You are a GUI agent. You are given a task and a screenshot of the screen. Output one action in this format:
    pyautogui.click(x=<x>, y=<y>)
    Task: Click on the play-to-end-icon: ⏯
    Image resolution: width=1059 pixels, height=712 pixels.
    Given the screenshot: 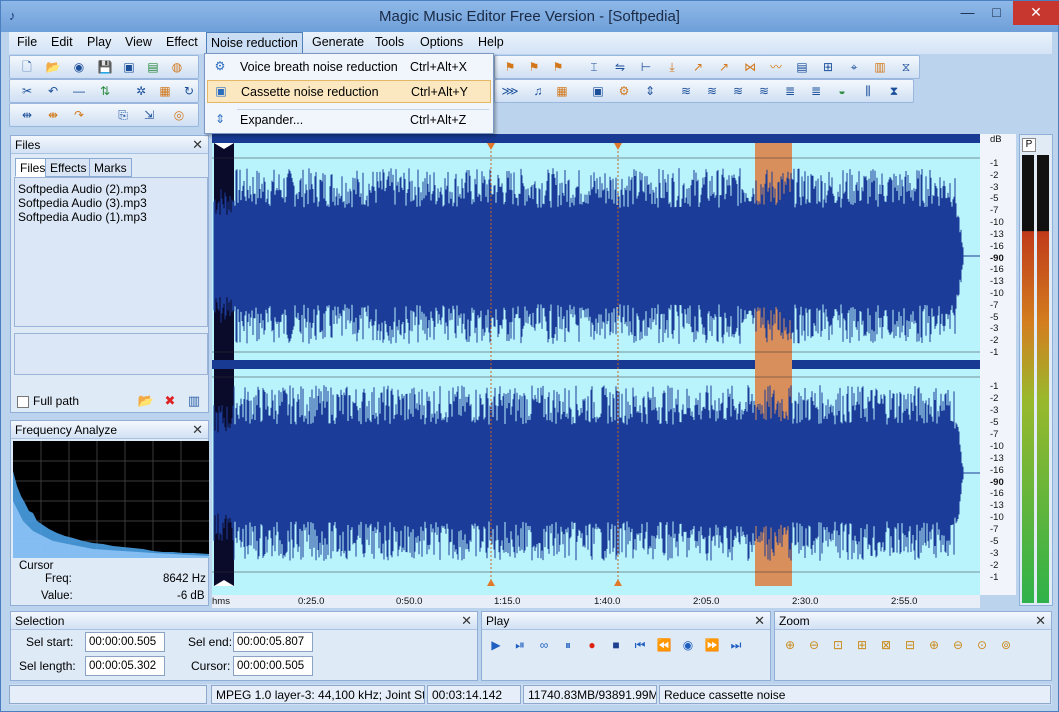 What is the action you would take?
    pyautogui.click(x=520, y=645)
    